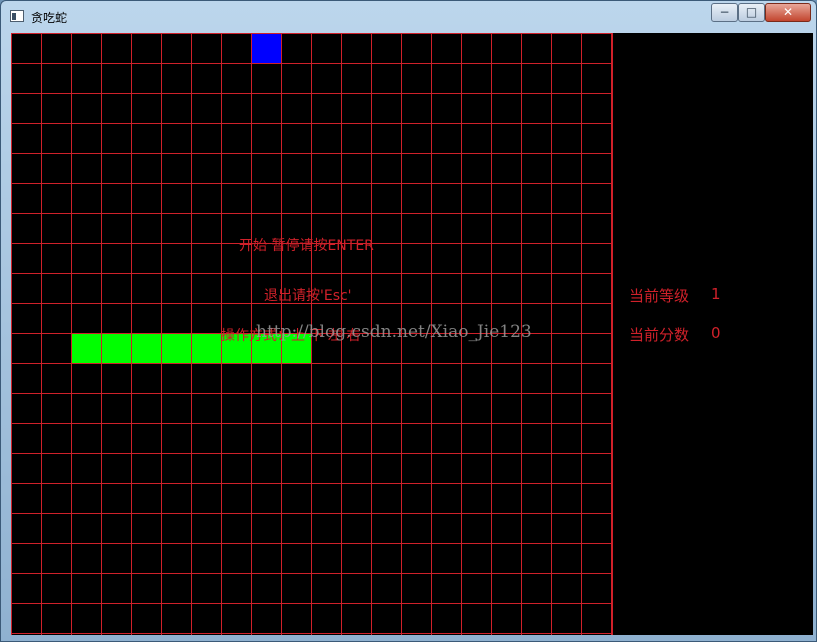 The image size is (817, 642). What do you see at coordinates (49, 18) in the screenshot?
I see `window-title: 贪吃蛇` at bounding box center [49, 18].